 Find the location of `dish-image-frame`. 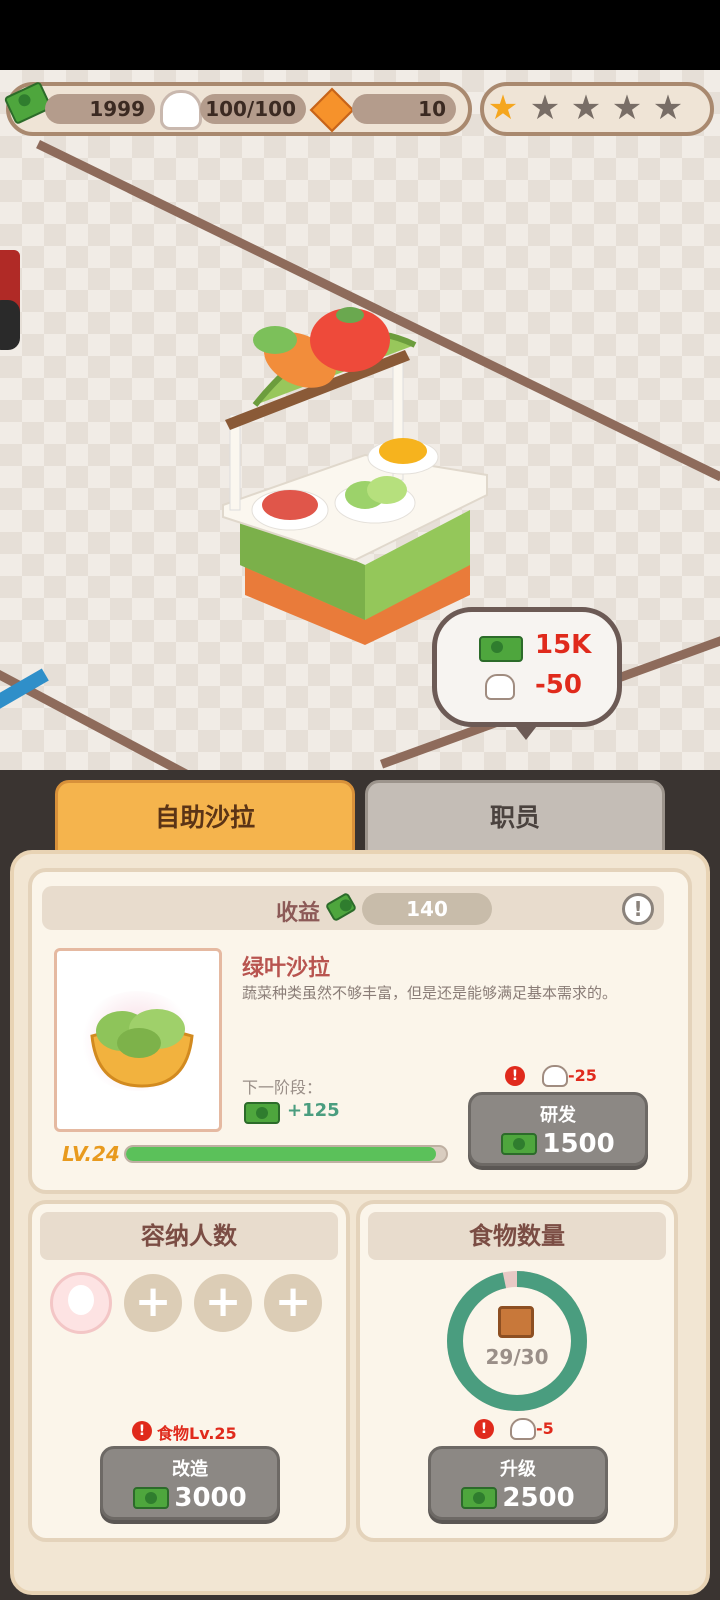

dish-image-frame is located at coordinates (138, 1040).